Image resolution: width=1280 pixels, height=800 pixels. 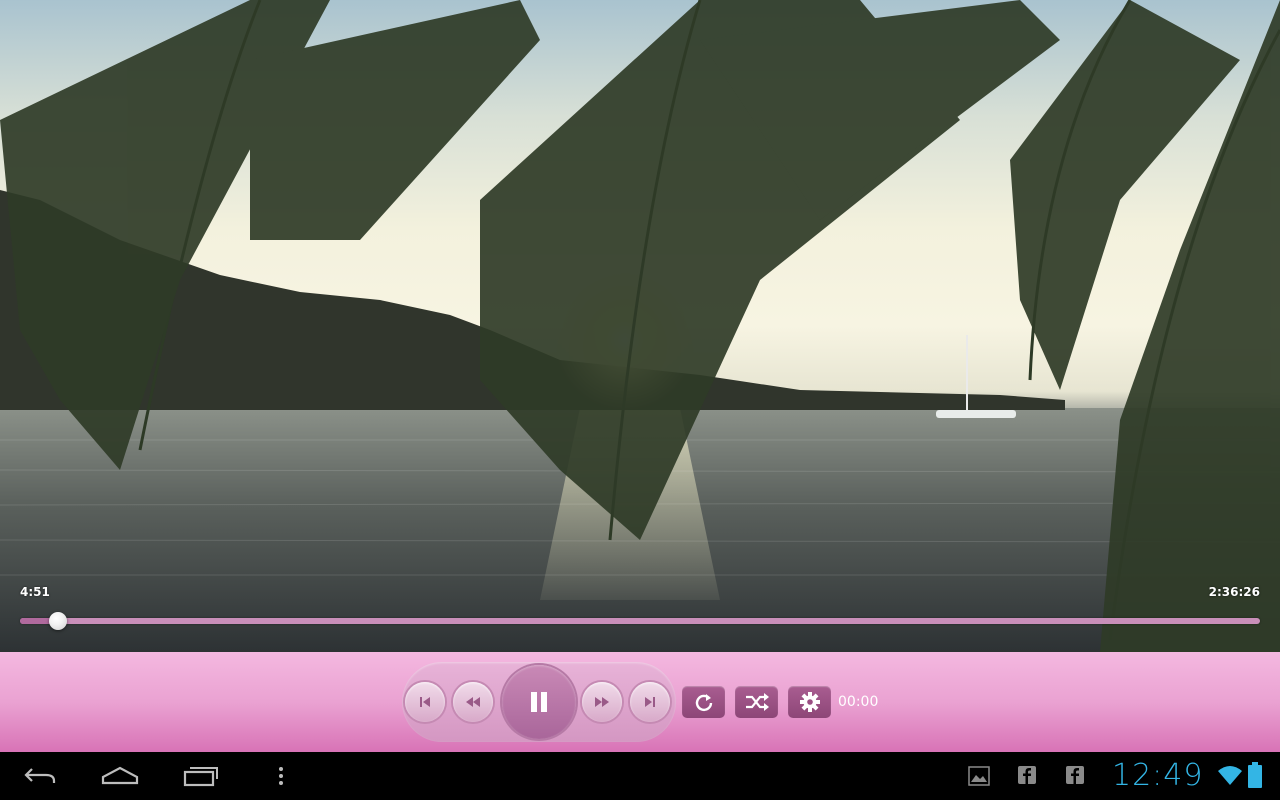 I want to click on total-duration: 2:36:26, so click(x=1234, y=592).